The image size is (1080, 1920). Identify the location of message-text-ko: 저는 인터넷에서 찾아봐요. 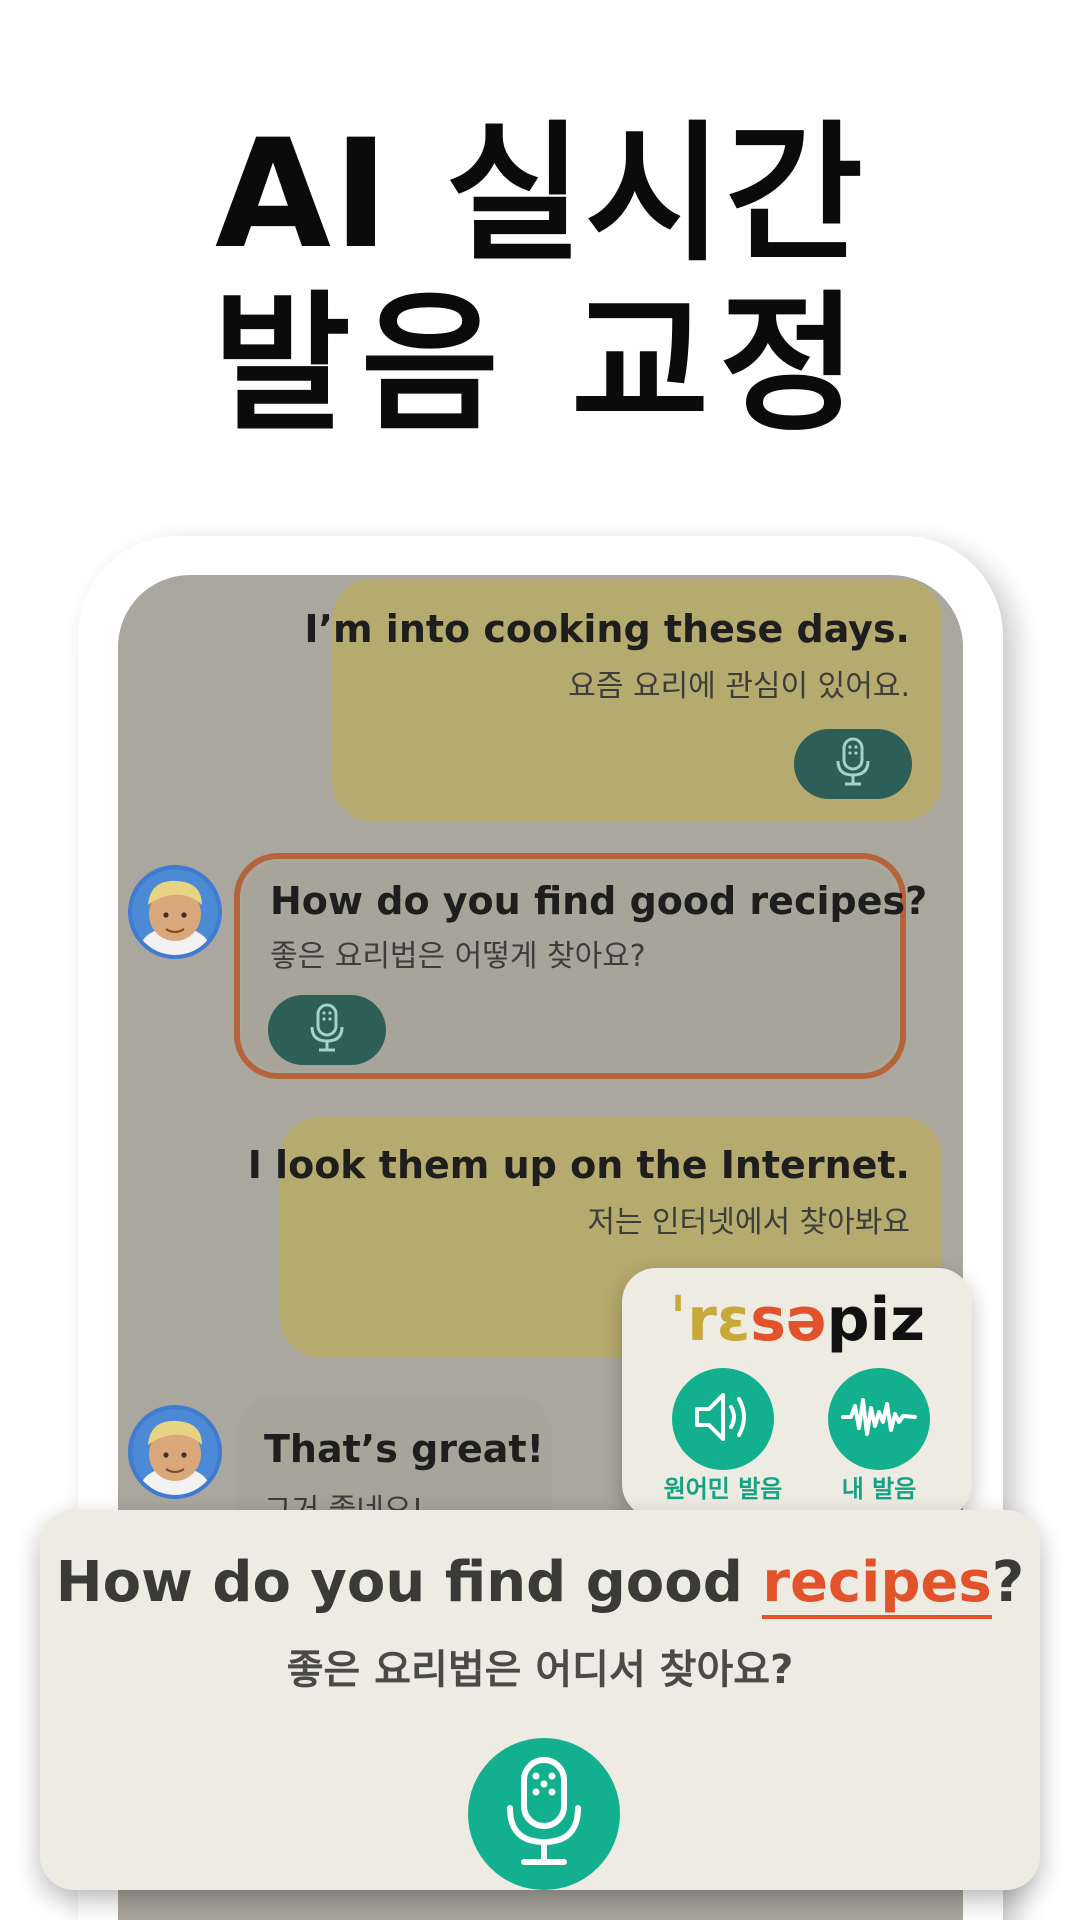
(748, 1222).